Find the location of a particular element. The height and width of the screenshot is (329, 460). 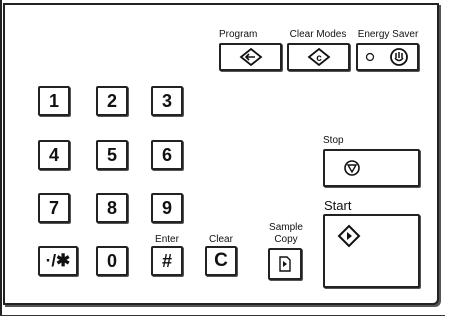

clear-button: C is located at coordinates (221, 261).